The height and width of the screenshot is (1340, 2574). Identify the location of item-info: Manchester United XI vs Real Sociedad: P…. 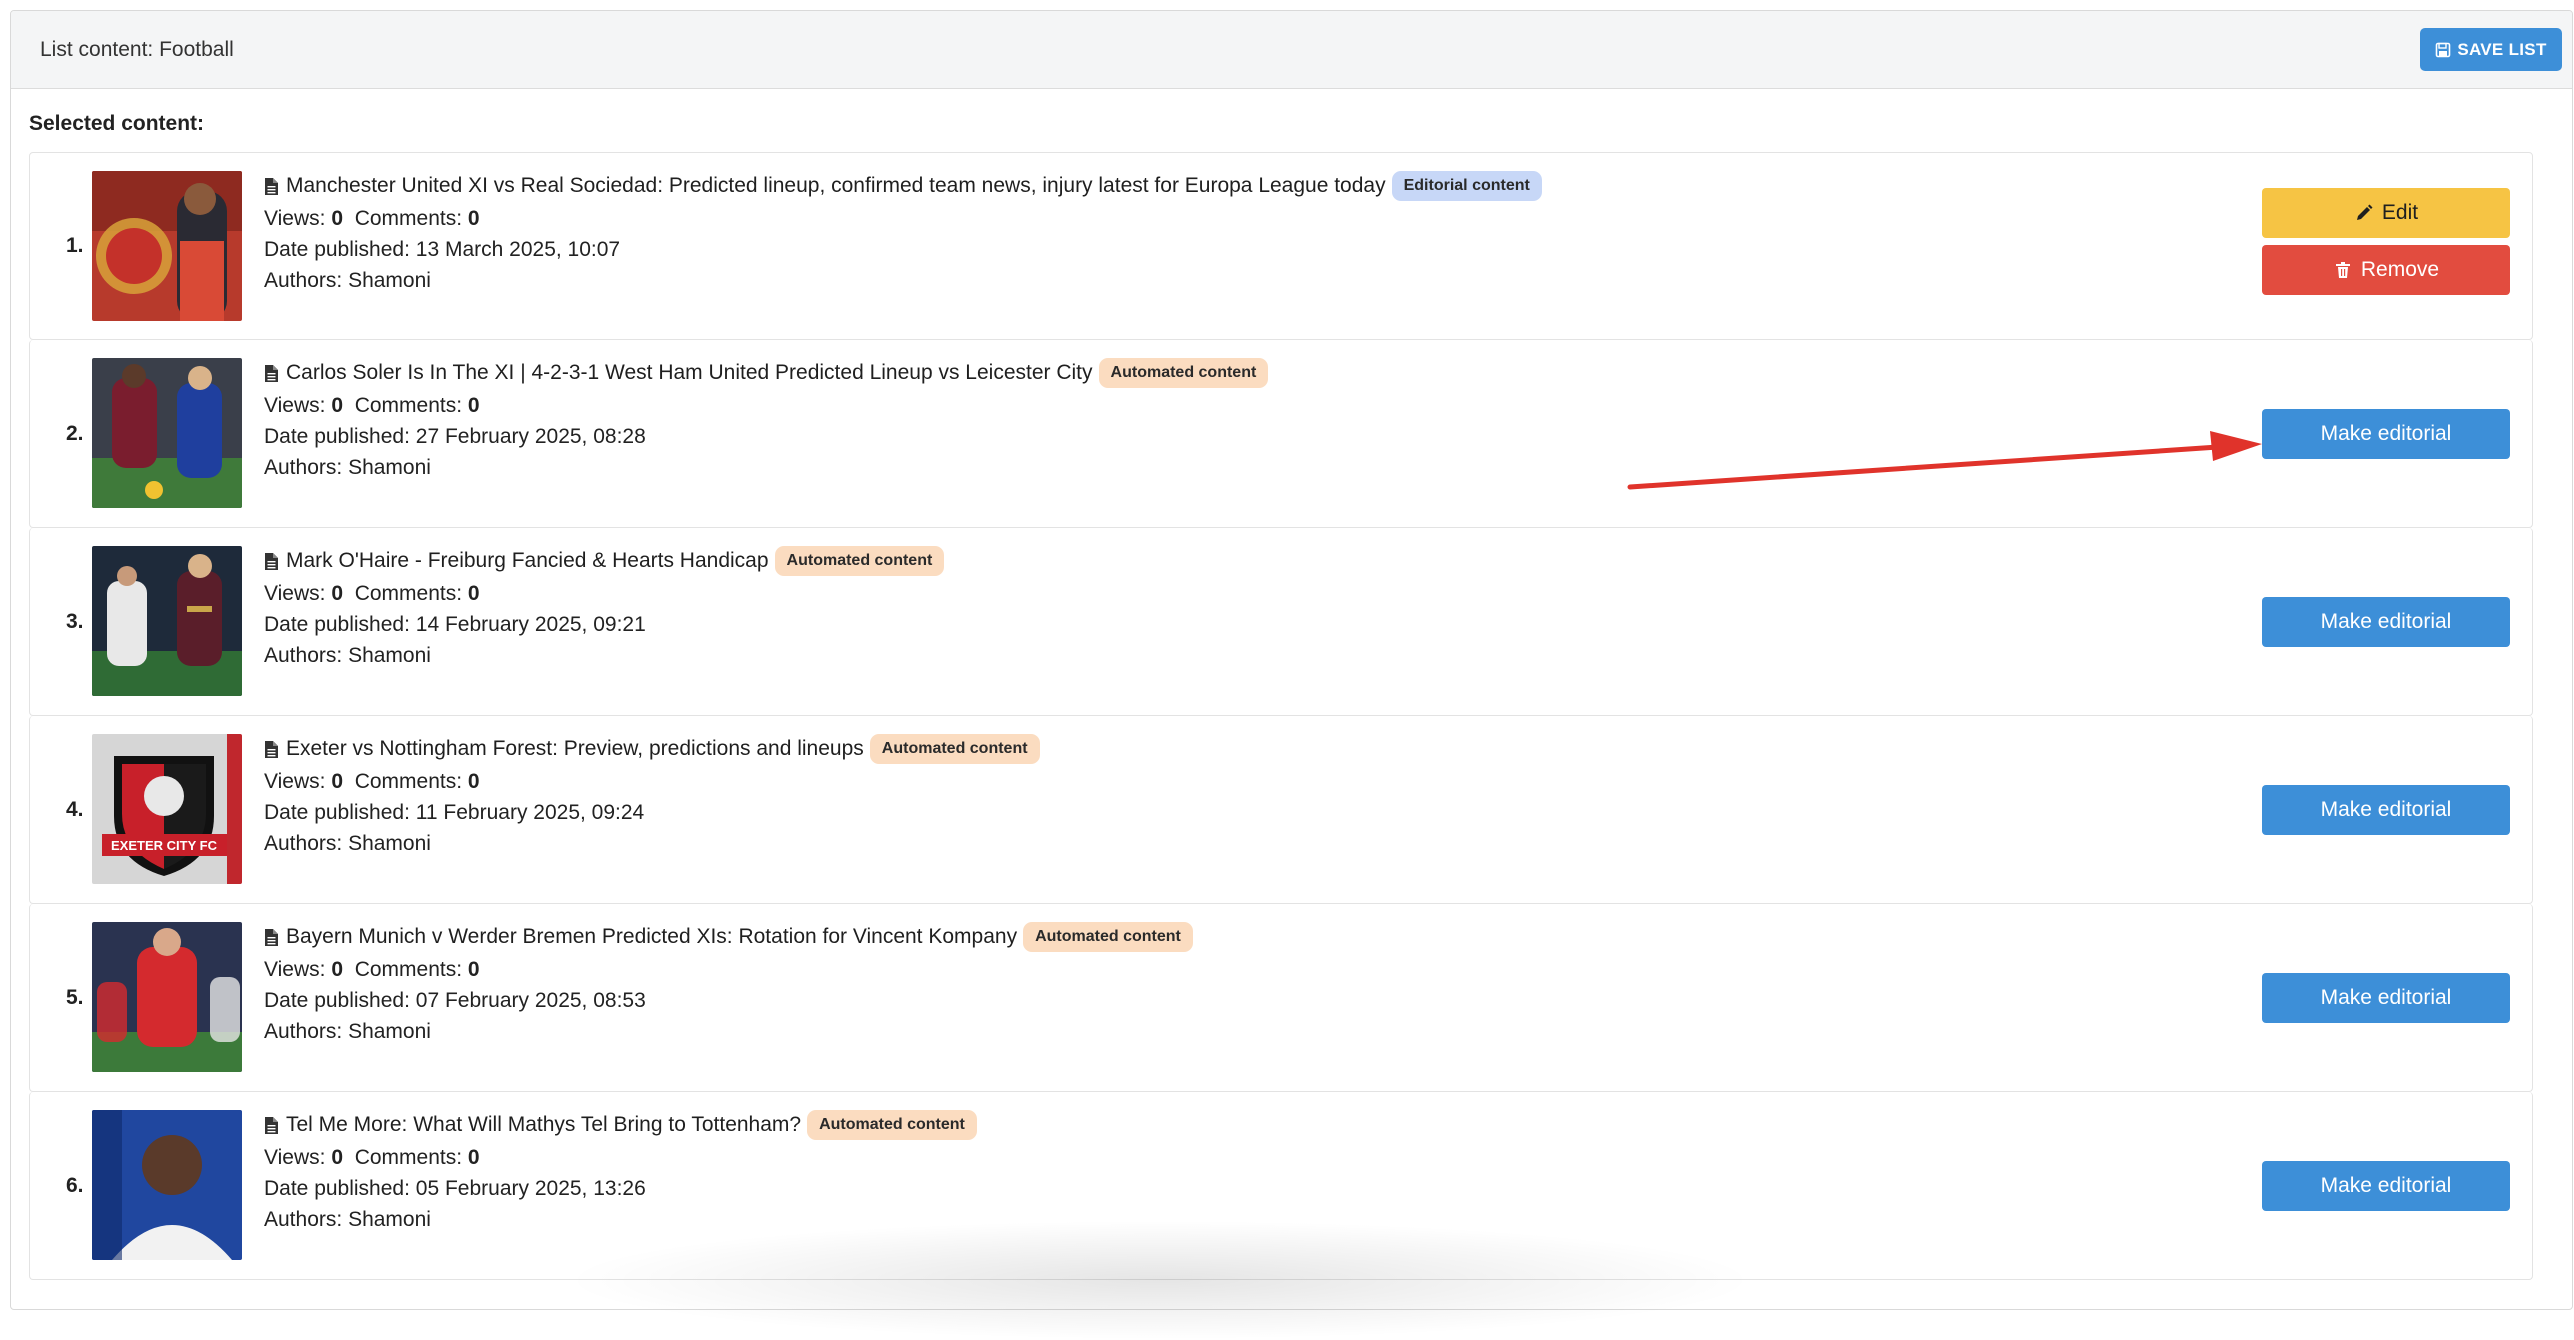
(903, 232).